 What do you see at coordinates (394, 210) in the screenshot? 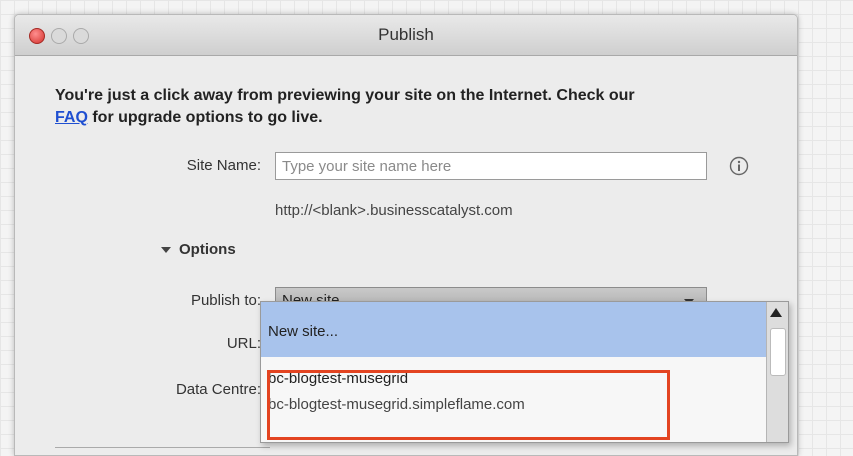
I see `site-url-hint: http://<blank>.businesscatalyst.com` at bounding box center [394, 210].